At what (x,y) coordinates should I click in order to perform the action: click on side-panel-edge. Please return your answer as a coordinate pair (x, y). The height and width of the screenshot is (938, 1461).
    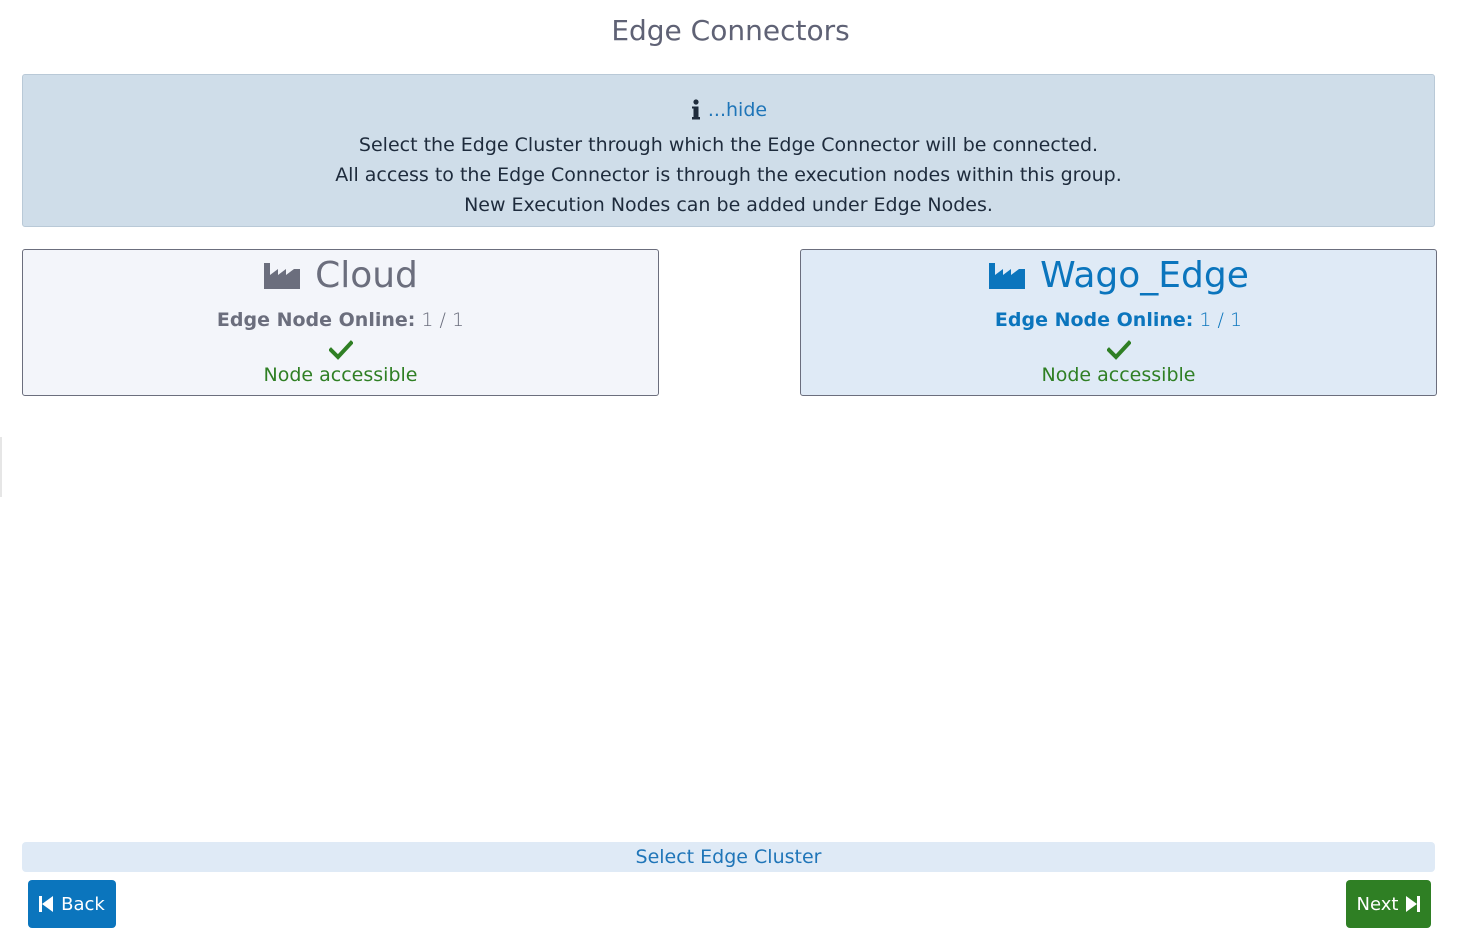
    Looking at the image, I should click on (1, 467).